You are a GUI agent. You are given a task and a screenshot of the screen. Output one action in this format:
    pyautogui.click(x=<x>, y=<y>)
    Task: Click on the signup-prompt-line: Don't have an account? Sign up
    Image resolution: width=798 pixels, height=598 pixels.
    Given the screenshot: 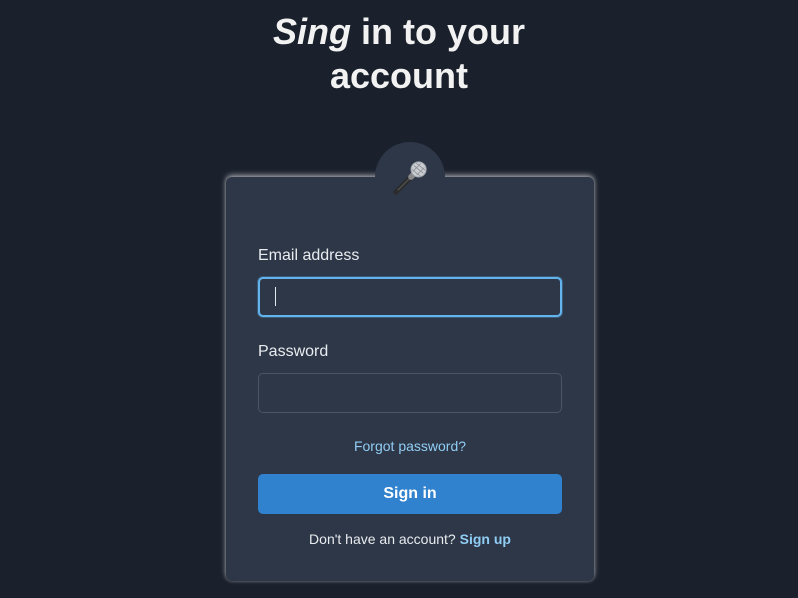 What is the action you would take?
    pyautogui.click(x=410, y=539)
    